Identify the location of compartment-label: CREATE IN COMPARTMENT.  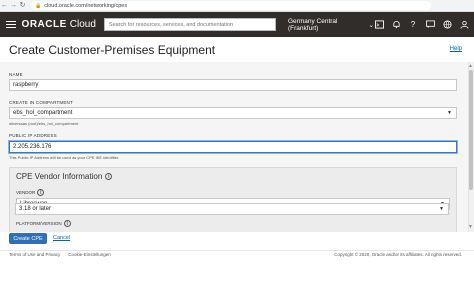
(41, 102).